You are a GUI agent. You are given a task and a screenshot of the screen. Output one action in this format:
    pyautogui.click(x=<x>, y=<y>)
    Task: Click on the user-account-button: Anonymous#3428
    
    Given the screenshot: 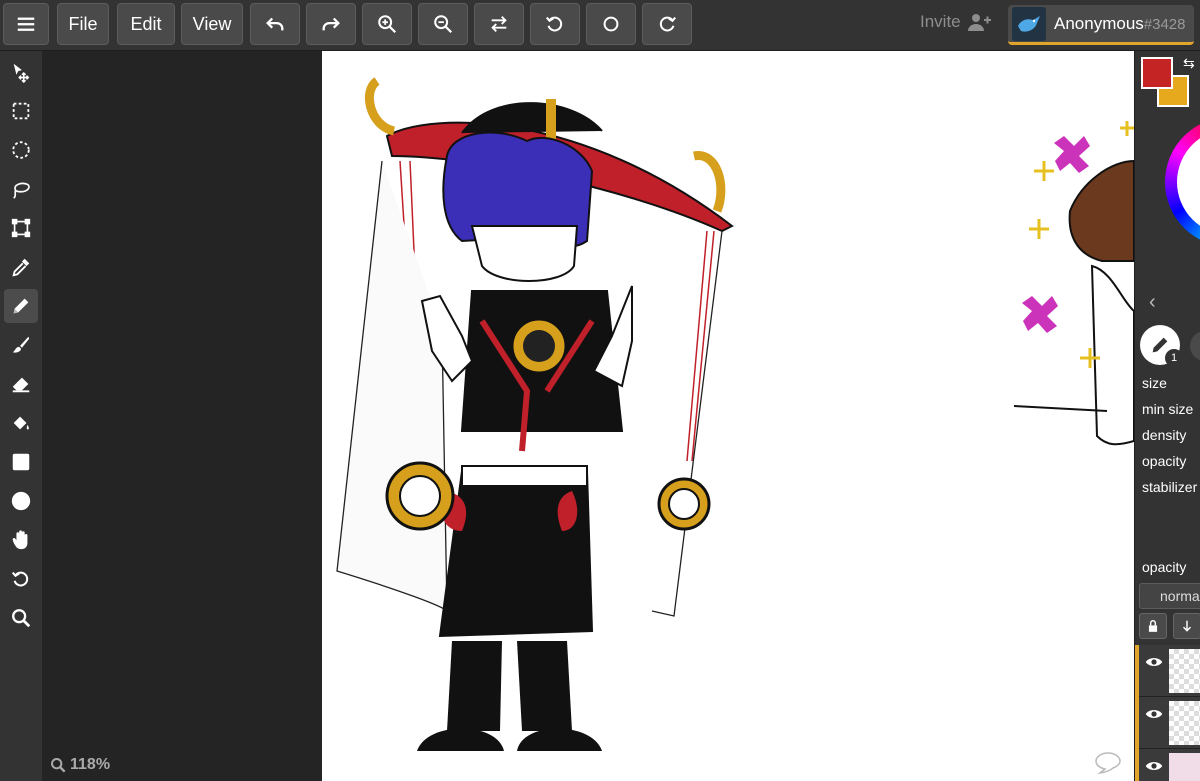 What is the action you would take?
    pyautogui.click(x=1101, y=25)
    